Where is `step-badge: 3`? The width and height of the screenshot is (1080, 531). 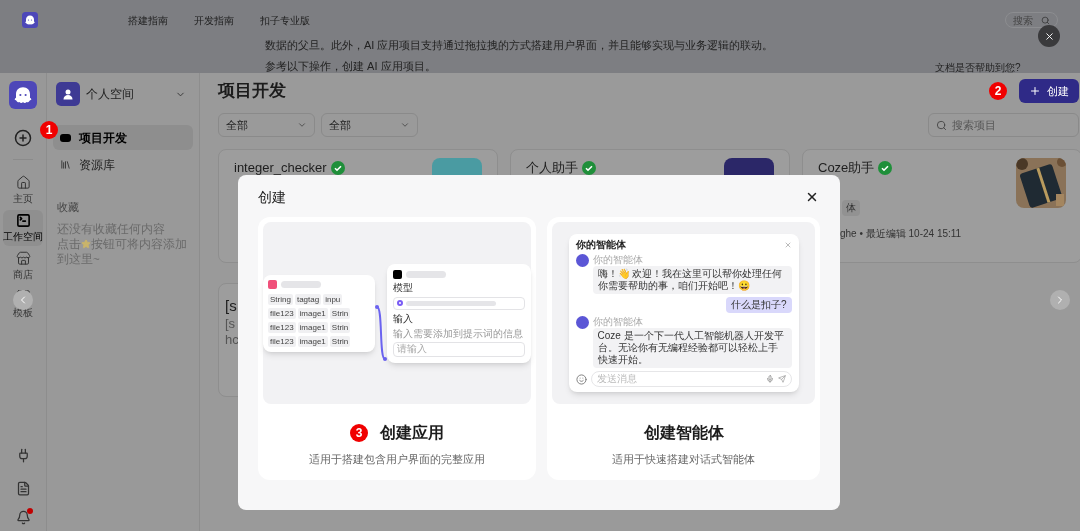
step-badge: 3 is located at coordinates (359, 433).